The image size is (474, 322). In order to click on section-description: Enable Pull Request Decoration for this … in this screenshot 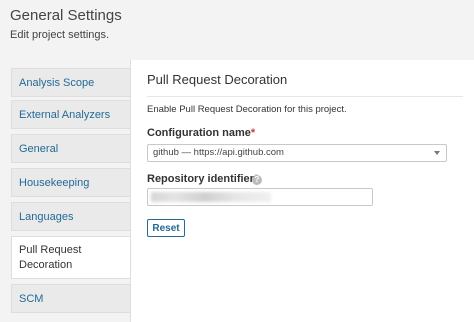, I will do `click(247, 109)`.